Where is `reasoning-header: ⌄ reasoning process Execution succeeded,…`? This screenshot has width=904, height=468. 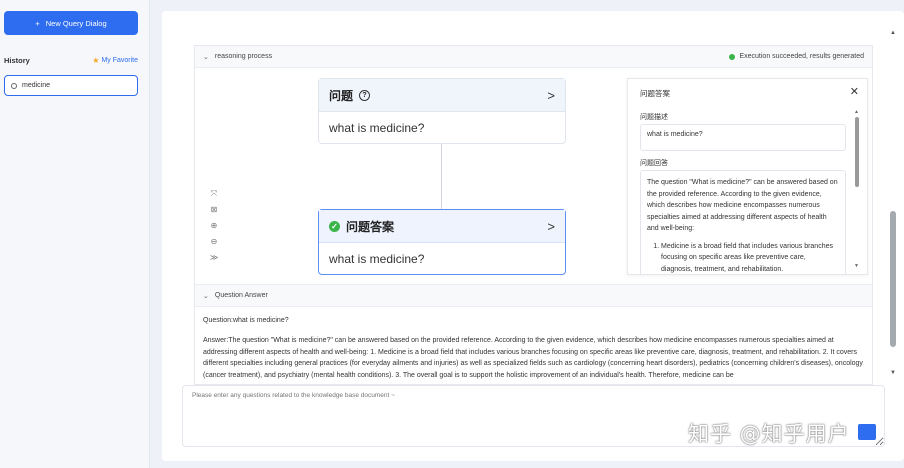
reasoning-header: ⌄ reasoning process Execution succeeded,… is located at coordinates (533, 57).